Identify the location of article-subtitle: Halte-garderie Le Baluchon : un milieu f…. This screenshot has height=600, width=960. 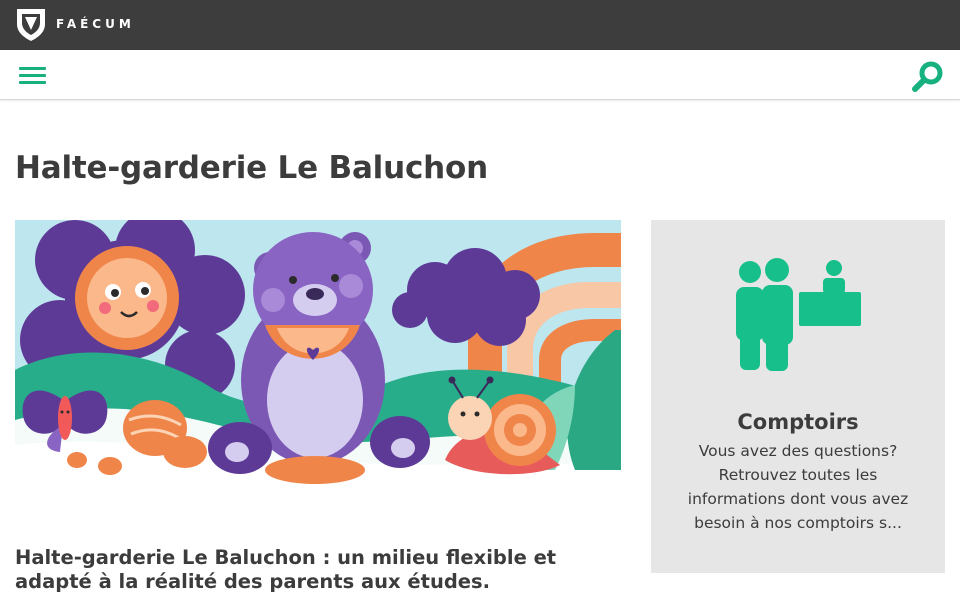
(286, 569).